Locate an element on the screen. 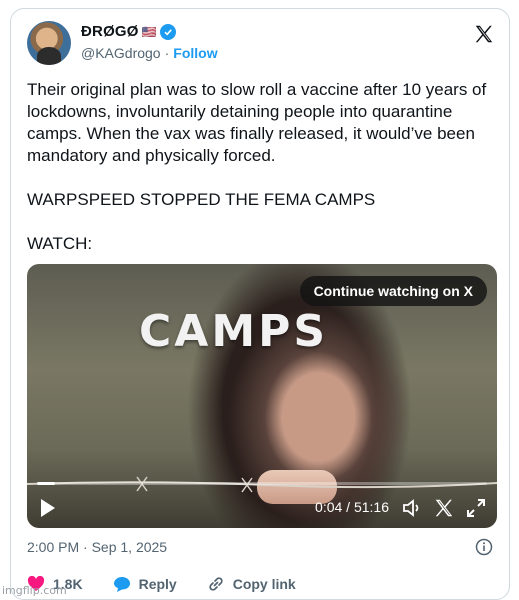  author-handle-row: @KAGdrogo · Follow is located at coordinates (149, 53).